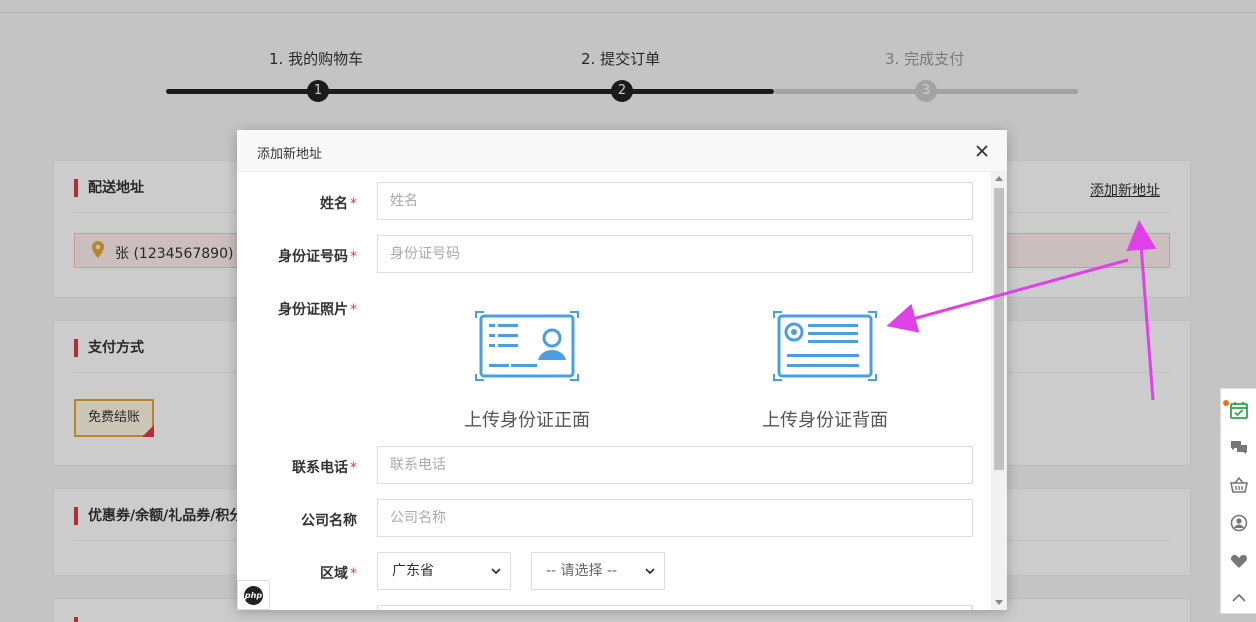  What do you see at coordinates (1239, 485) in the screenshot?
I see `basket-icon` at bounding box center [1239, 485].